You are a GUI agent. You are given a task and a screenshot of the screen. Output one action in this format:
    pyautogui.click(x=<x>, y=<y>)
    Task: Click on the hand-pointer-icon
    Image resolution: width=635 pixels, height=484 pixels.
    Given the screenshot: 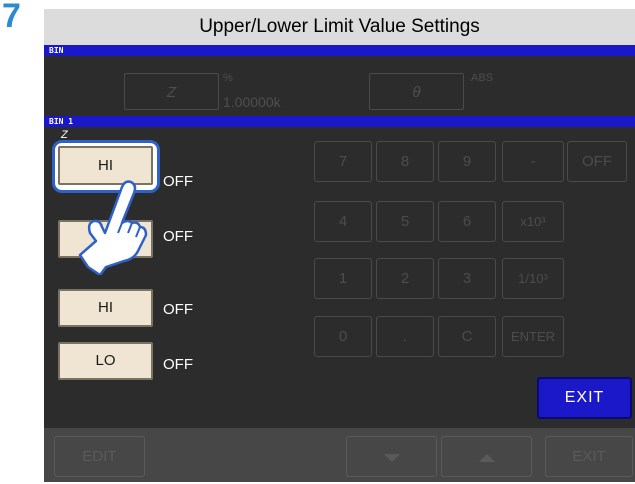 What is the action you would take?
    pyautogui.click(x=113, y=227)
    